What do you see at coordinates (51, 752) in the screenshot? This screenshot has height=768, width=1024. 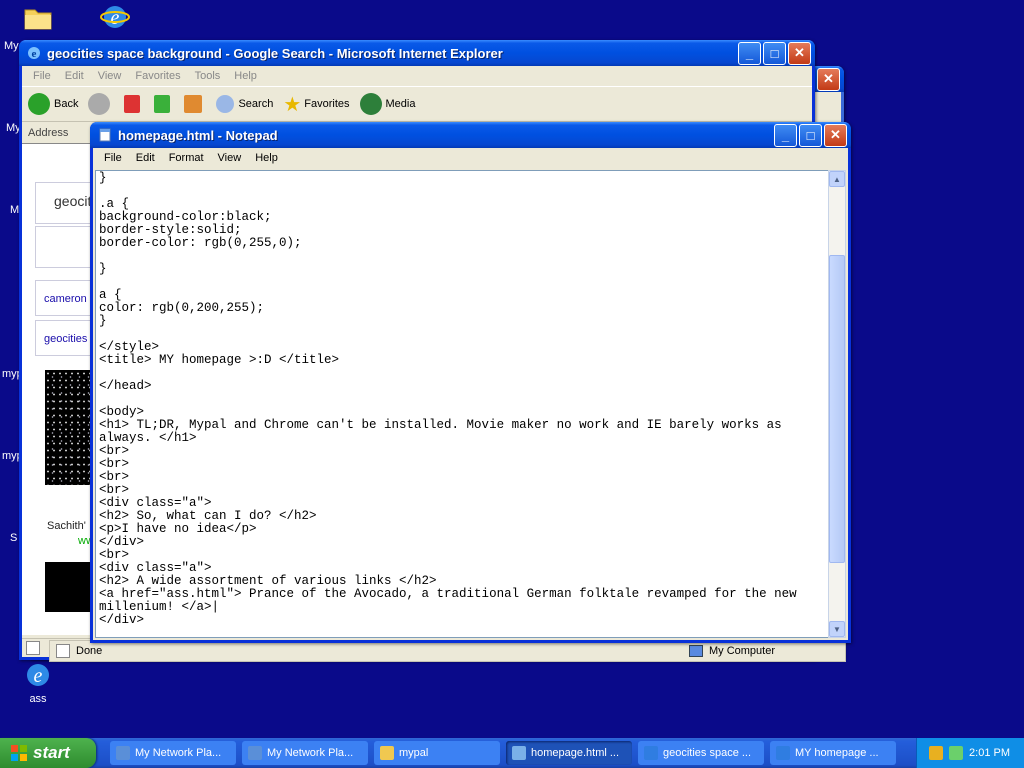 I see `start-label: start` at bounding box center [51, 752].